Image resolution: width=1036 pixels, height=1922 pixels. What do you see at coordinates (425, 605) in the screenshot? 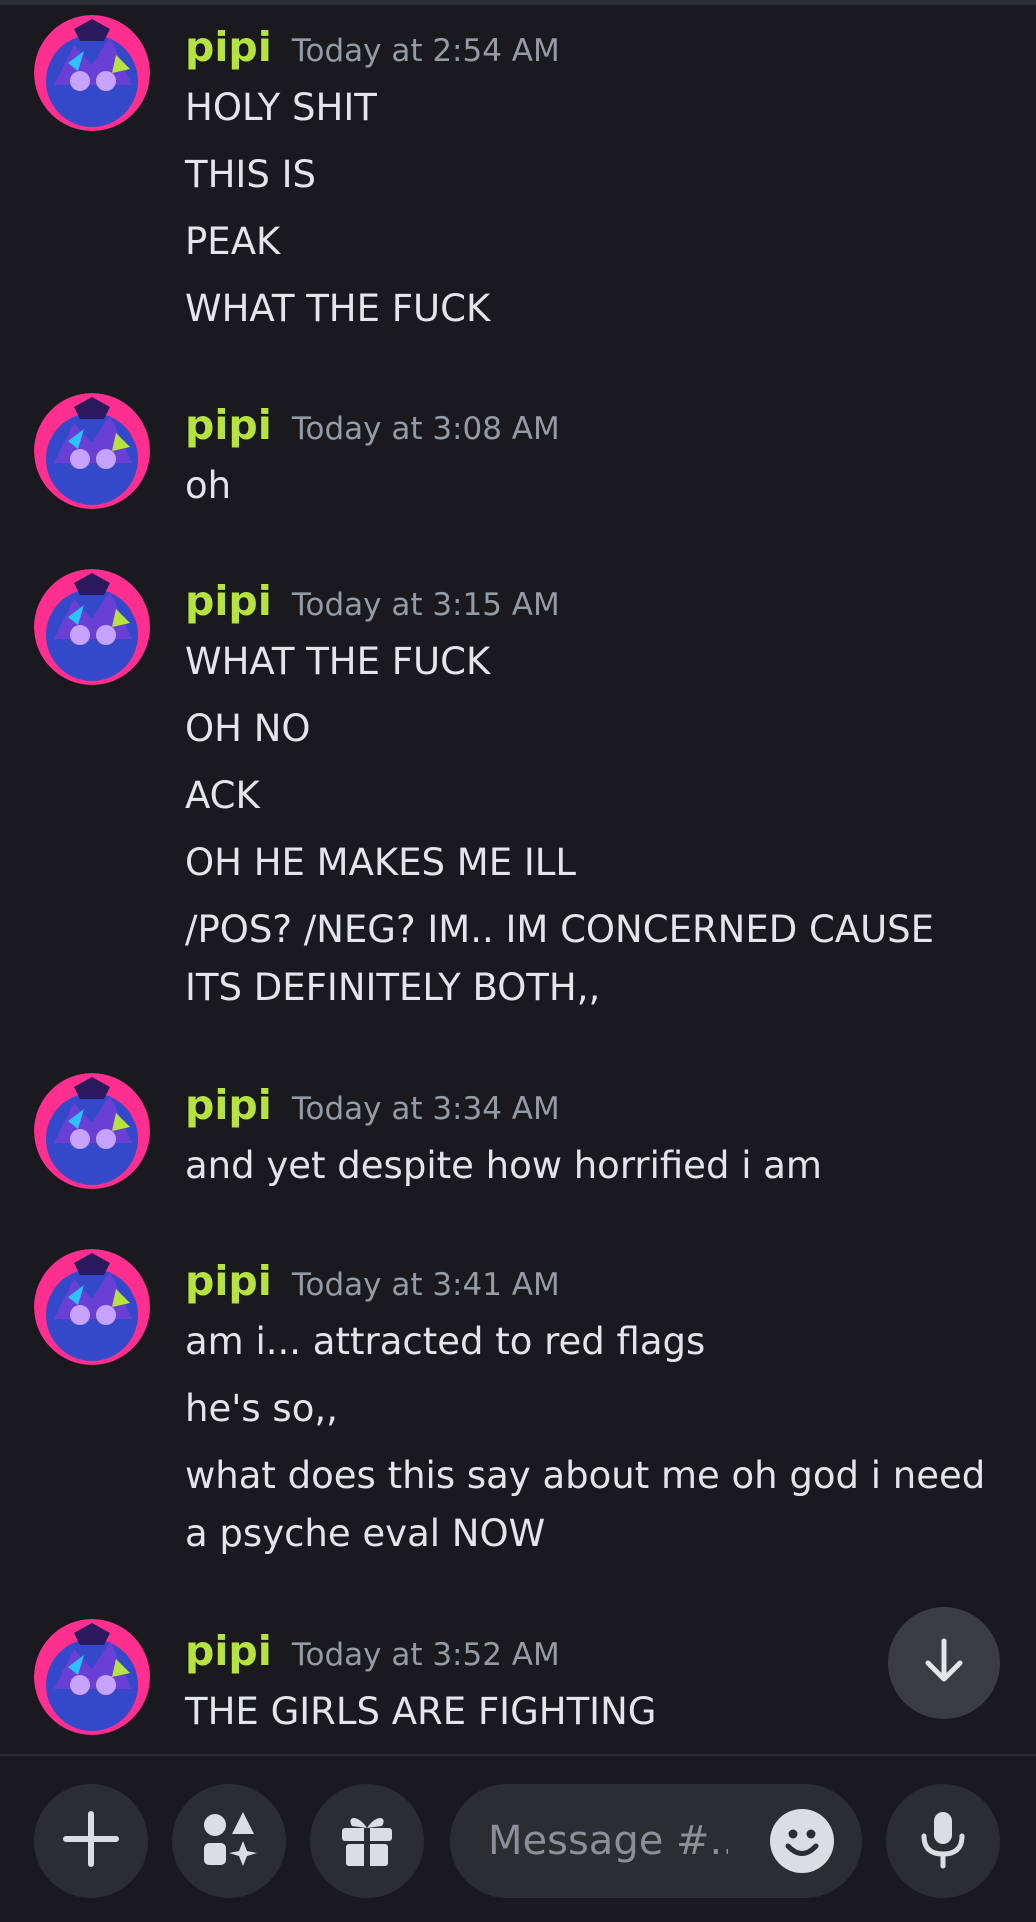
I see `timestamp: Today at 3:15 AM` at bounding box center [425, 605].